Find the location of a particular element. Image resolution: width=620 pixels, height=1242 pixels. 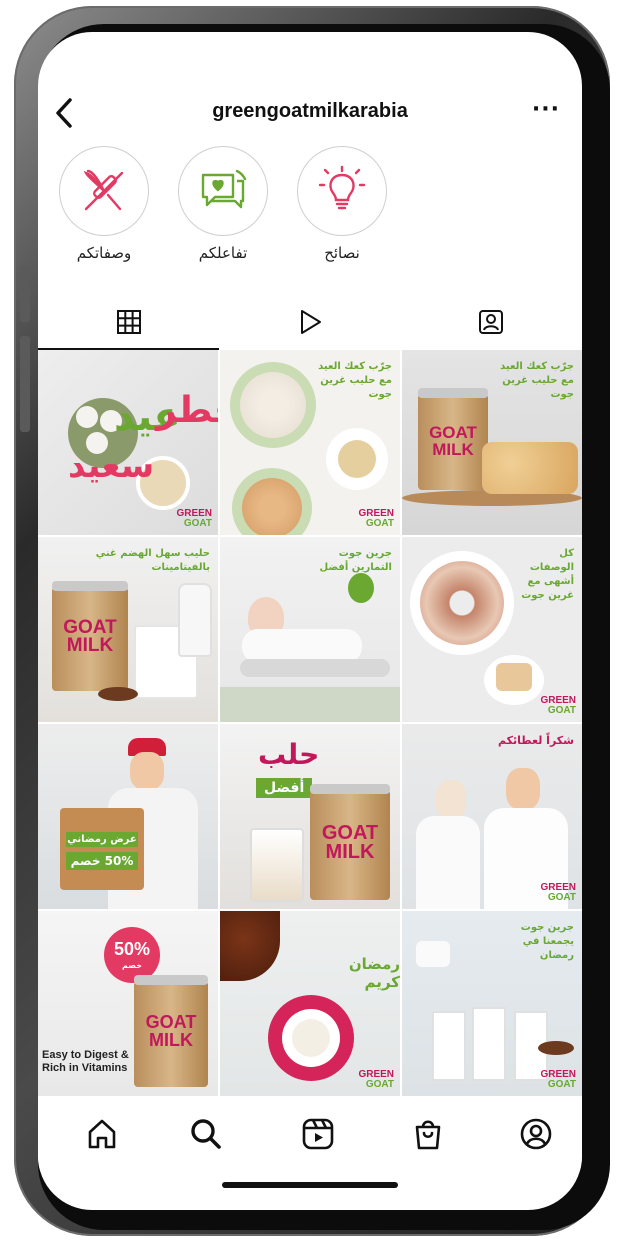

ramadan-script: رمضان كريم is located at coordinates (374, 973).